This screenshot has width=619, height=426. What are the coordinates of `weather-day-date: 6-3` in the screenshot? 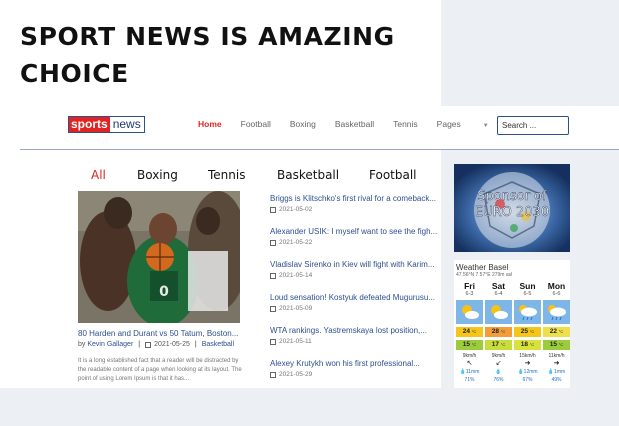 It's located at (469, 294).